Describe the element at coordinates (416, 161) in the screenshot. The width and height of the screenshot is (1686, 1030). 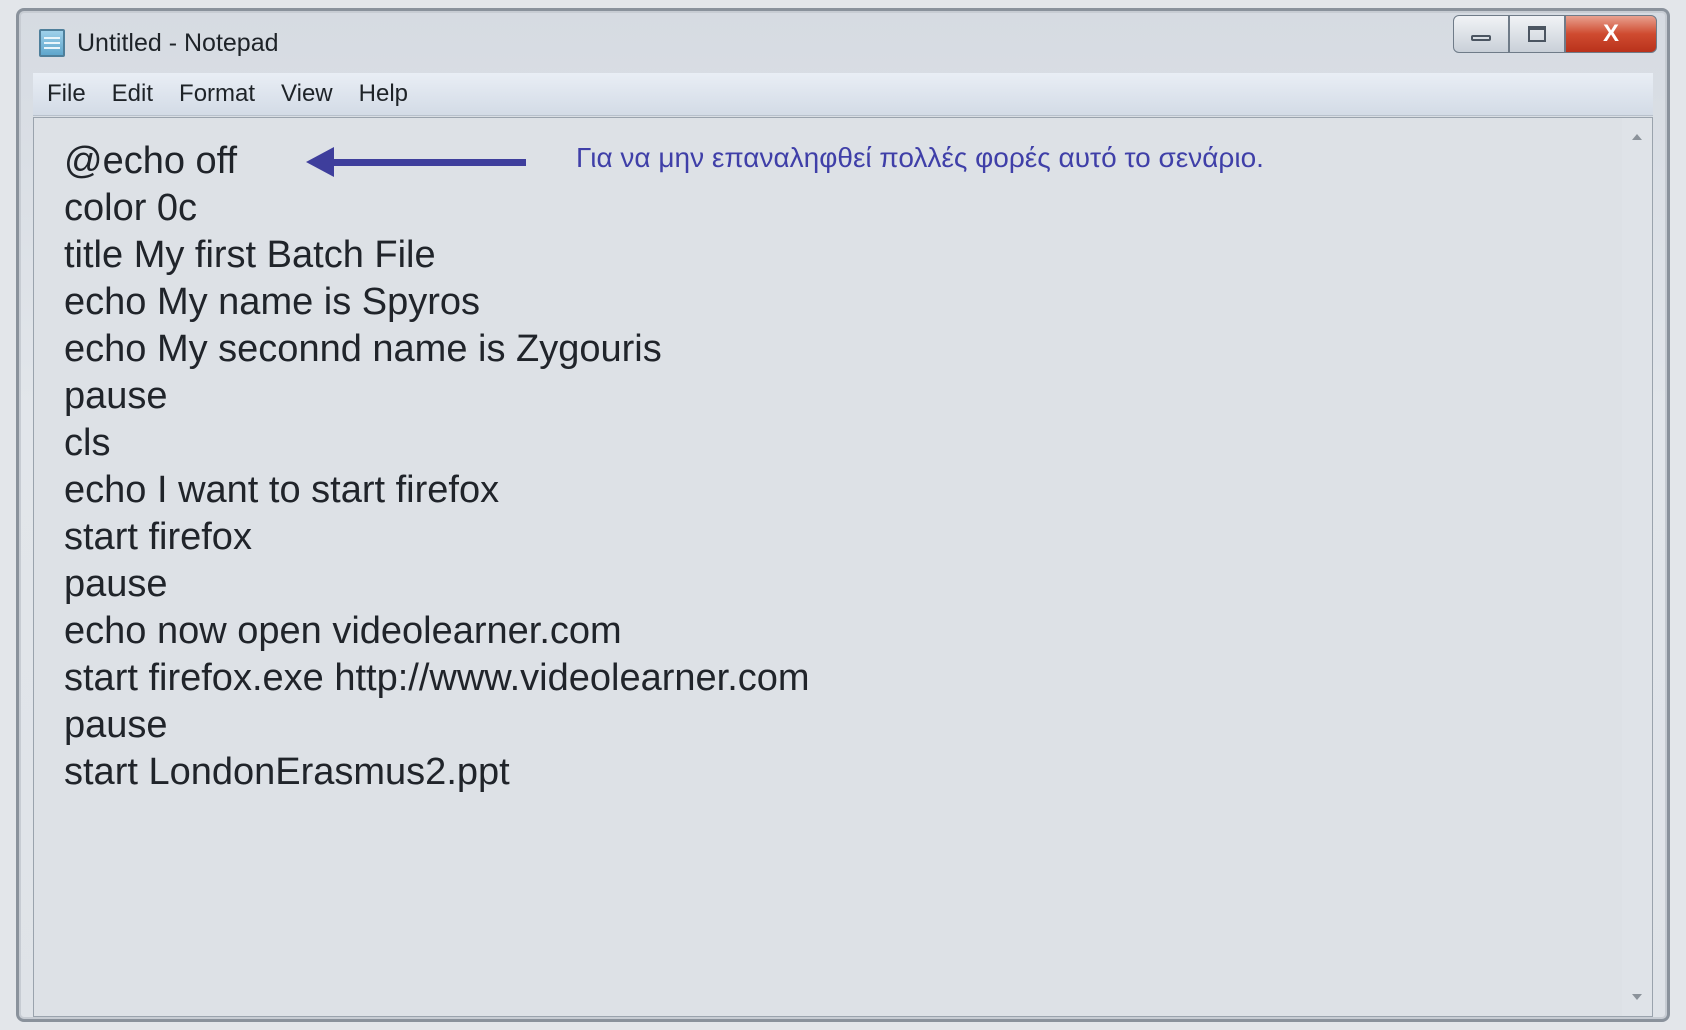
I see `left-arrow-icon` at that location.